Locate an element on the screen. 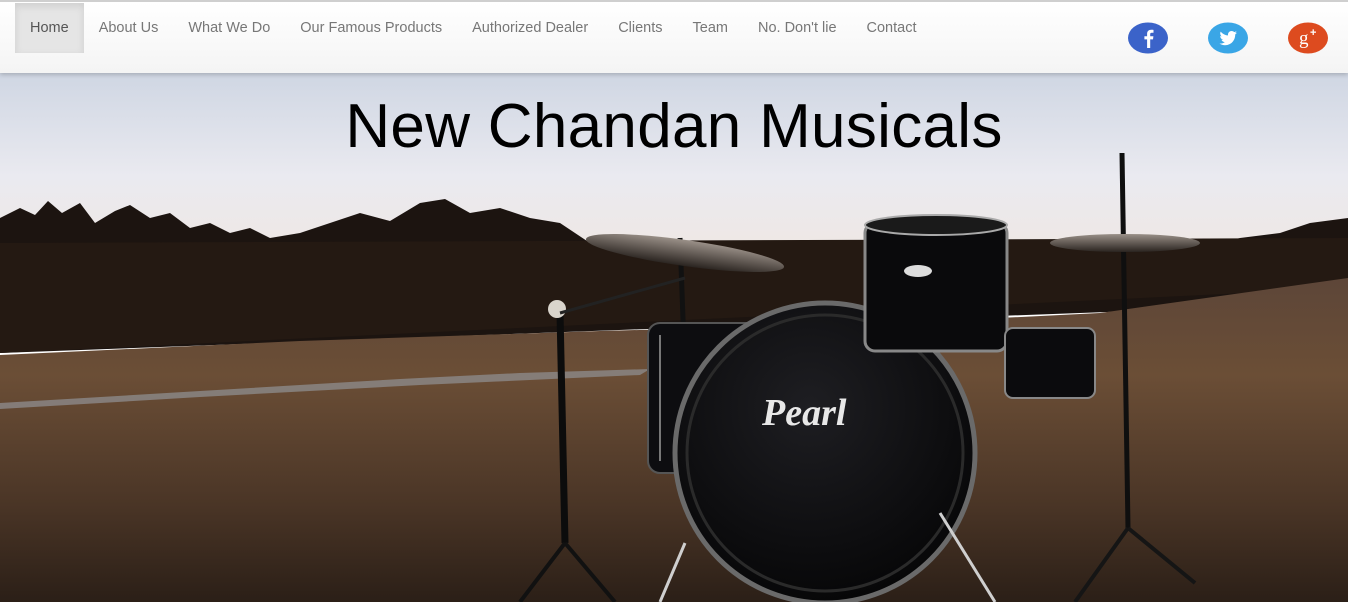 This screenshot has width=1348, height=602. twitter-icon is located at coordinates (1228, 38).